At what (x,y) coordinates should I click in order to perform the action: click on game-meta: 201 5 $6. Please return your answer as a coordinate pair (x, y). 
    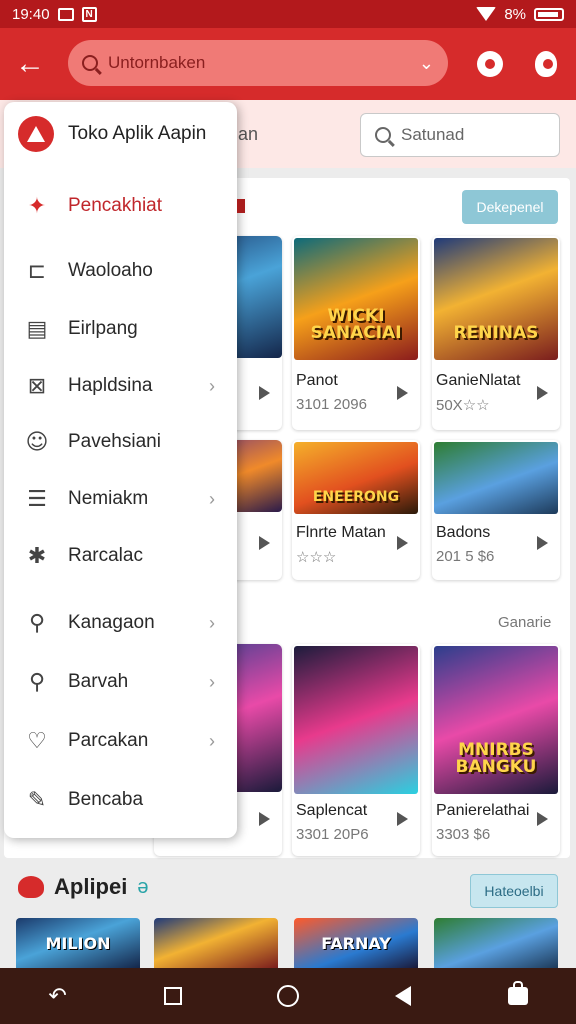
    Looking at the image, I should click on (465, 556).